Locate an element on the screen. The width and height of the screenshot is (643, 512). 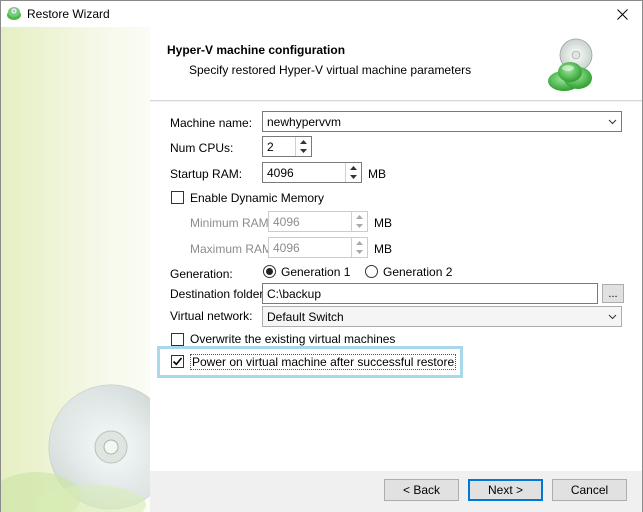
cloud-decoration-icon is located at coordinates (73, 492).